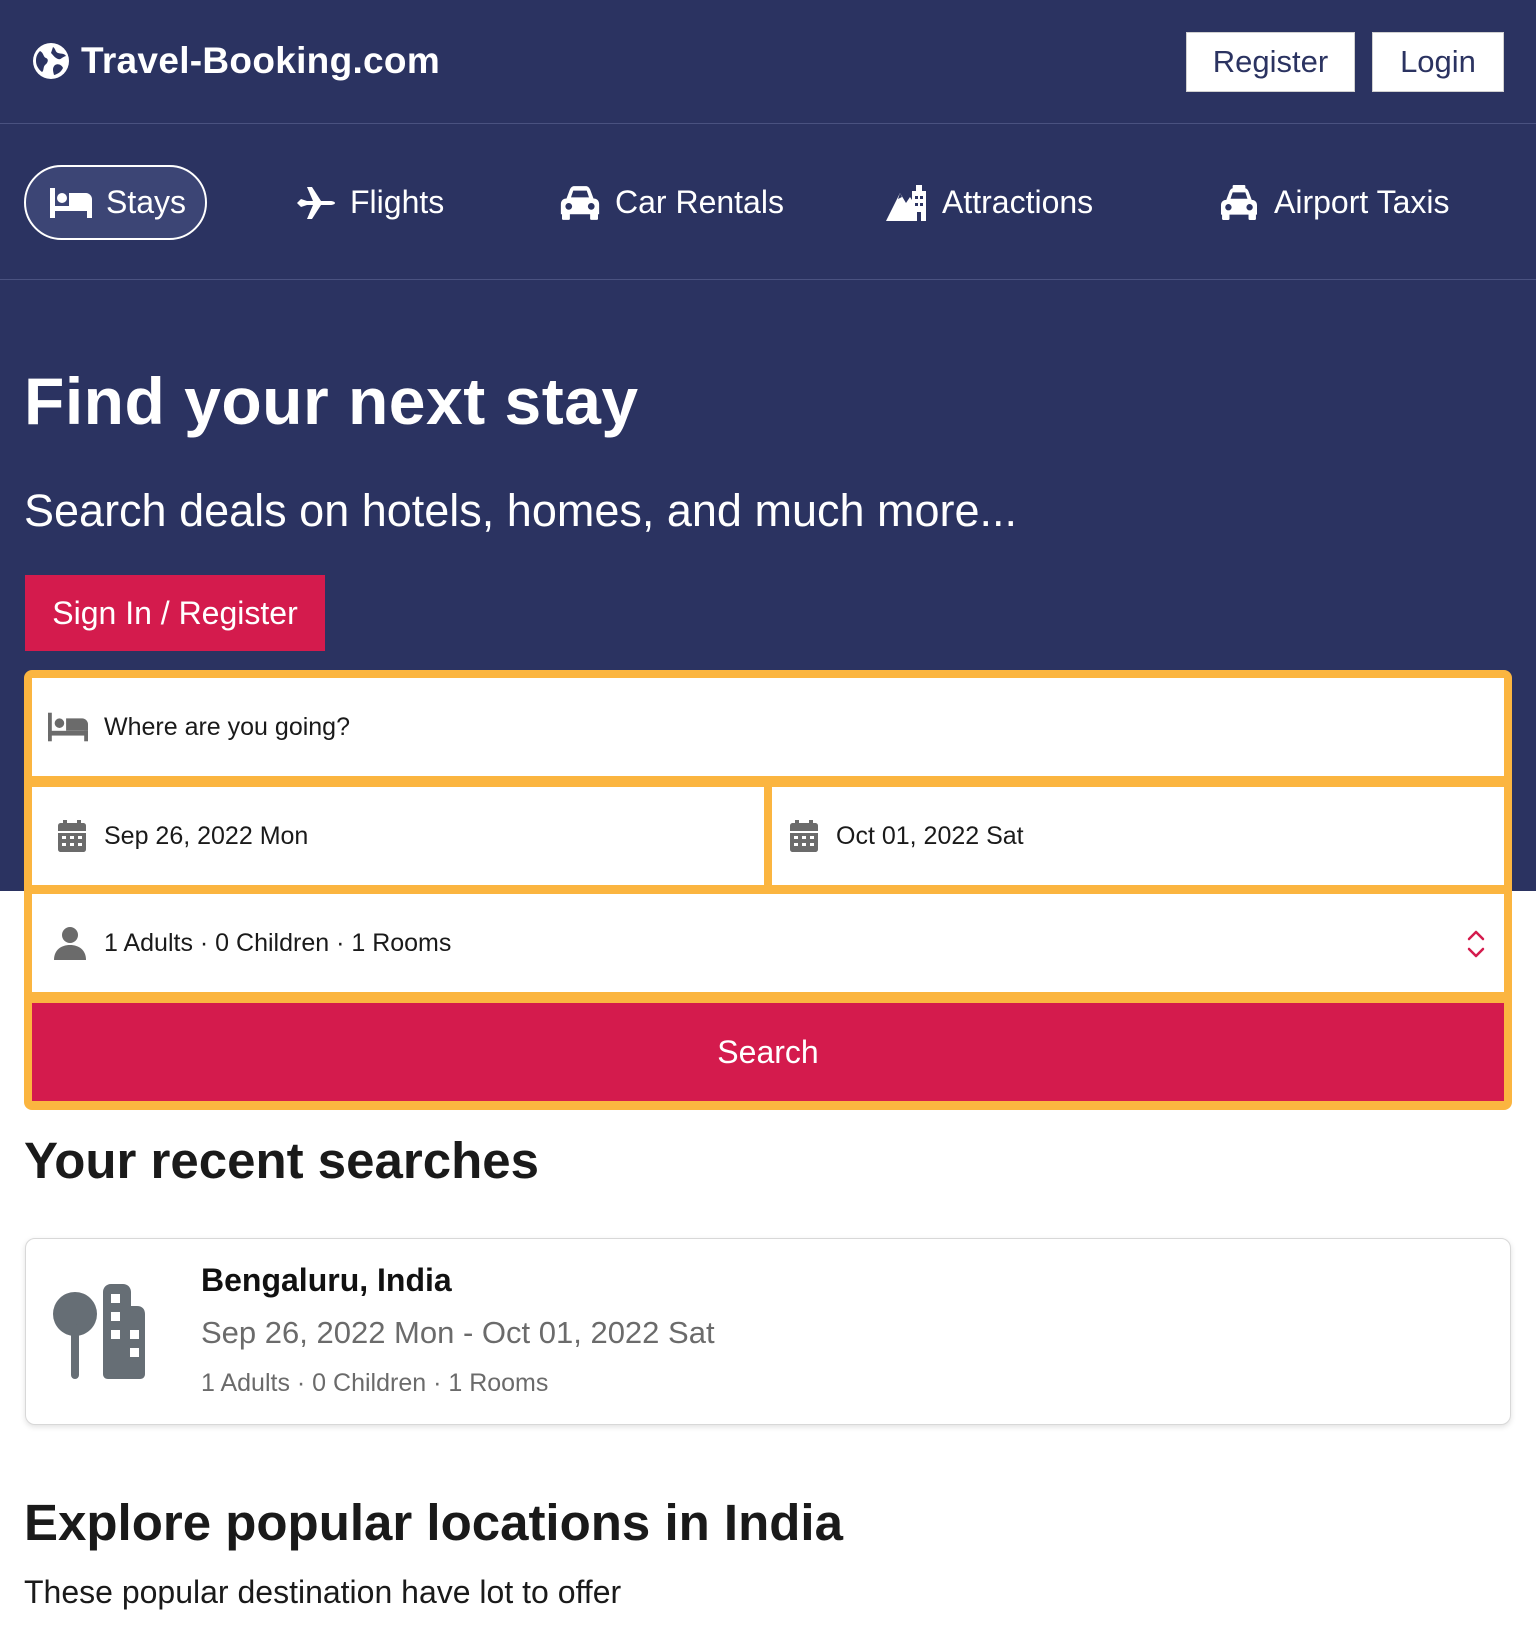  Describe the element at coordinates (316, 202) in the screenshot. I see `plane-icon` at that location.